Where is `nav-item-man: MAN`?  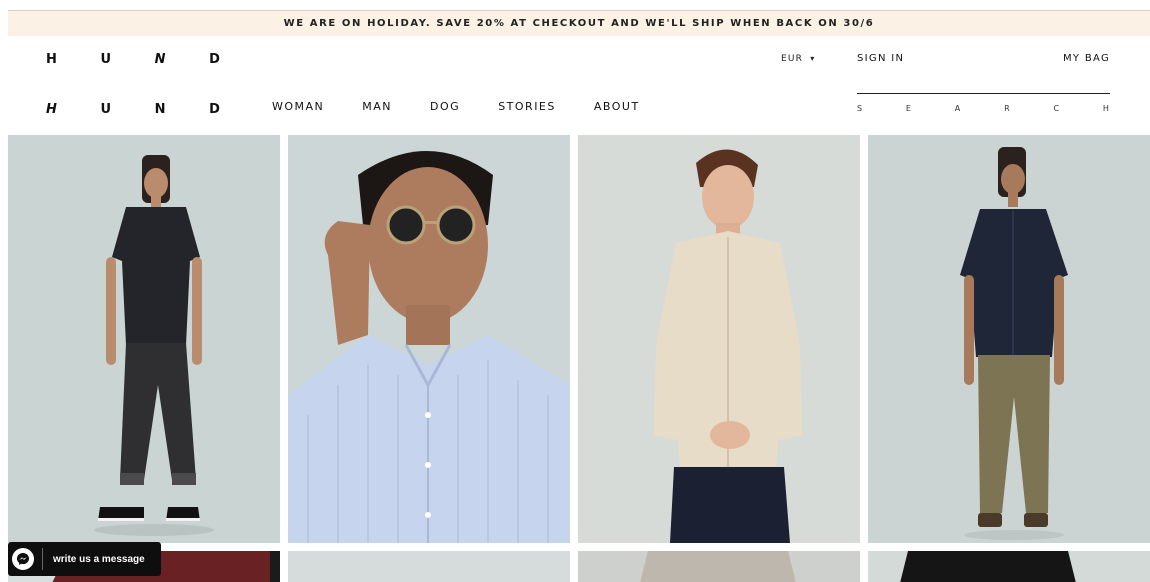
nav-item-man: MAN is located at coordinates (377, 106).